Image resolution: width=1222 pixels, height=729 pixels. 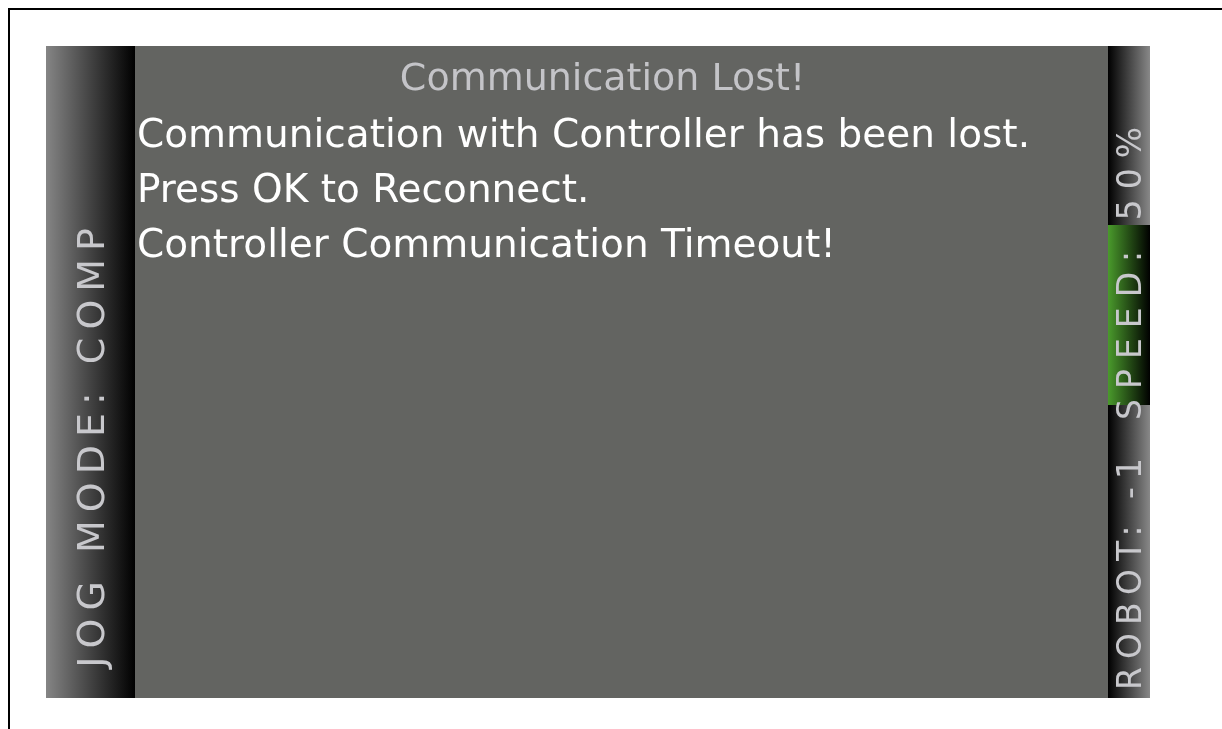 I want to click on message-line: Communication with Controller has been lost., so click(x=584, y=134).